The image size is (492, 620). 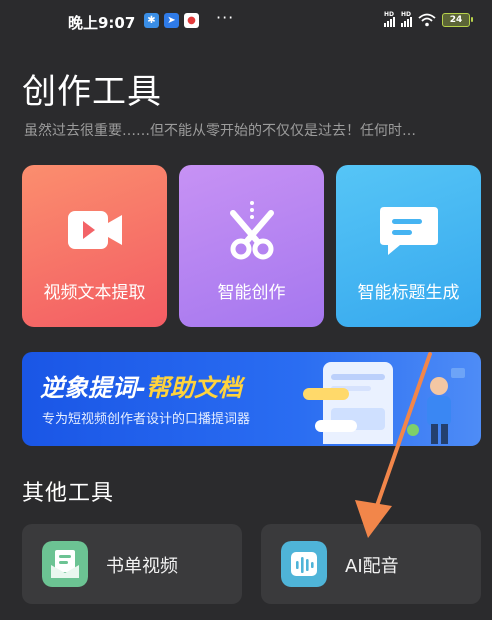 What do you see at coordinates (92, 92) in the screenshot?
I see `page-title: 创作工具` at bounding box center [92, 92].